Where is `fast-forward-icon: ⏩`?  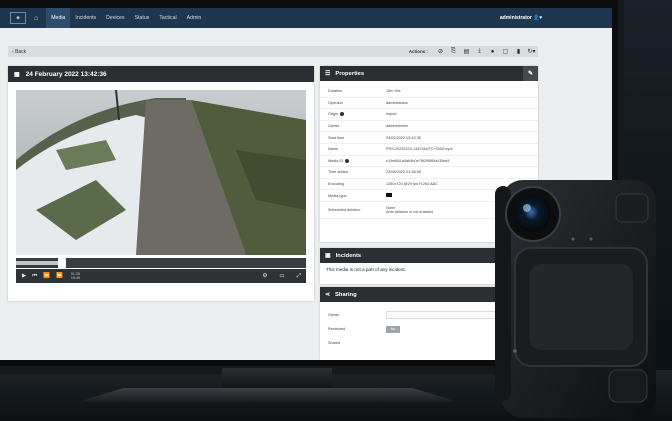 fast-forward-icon: ⏩ is located at coordinates (59, 276).